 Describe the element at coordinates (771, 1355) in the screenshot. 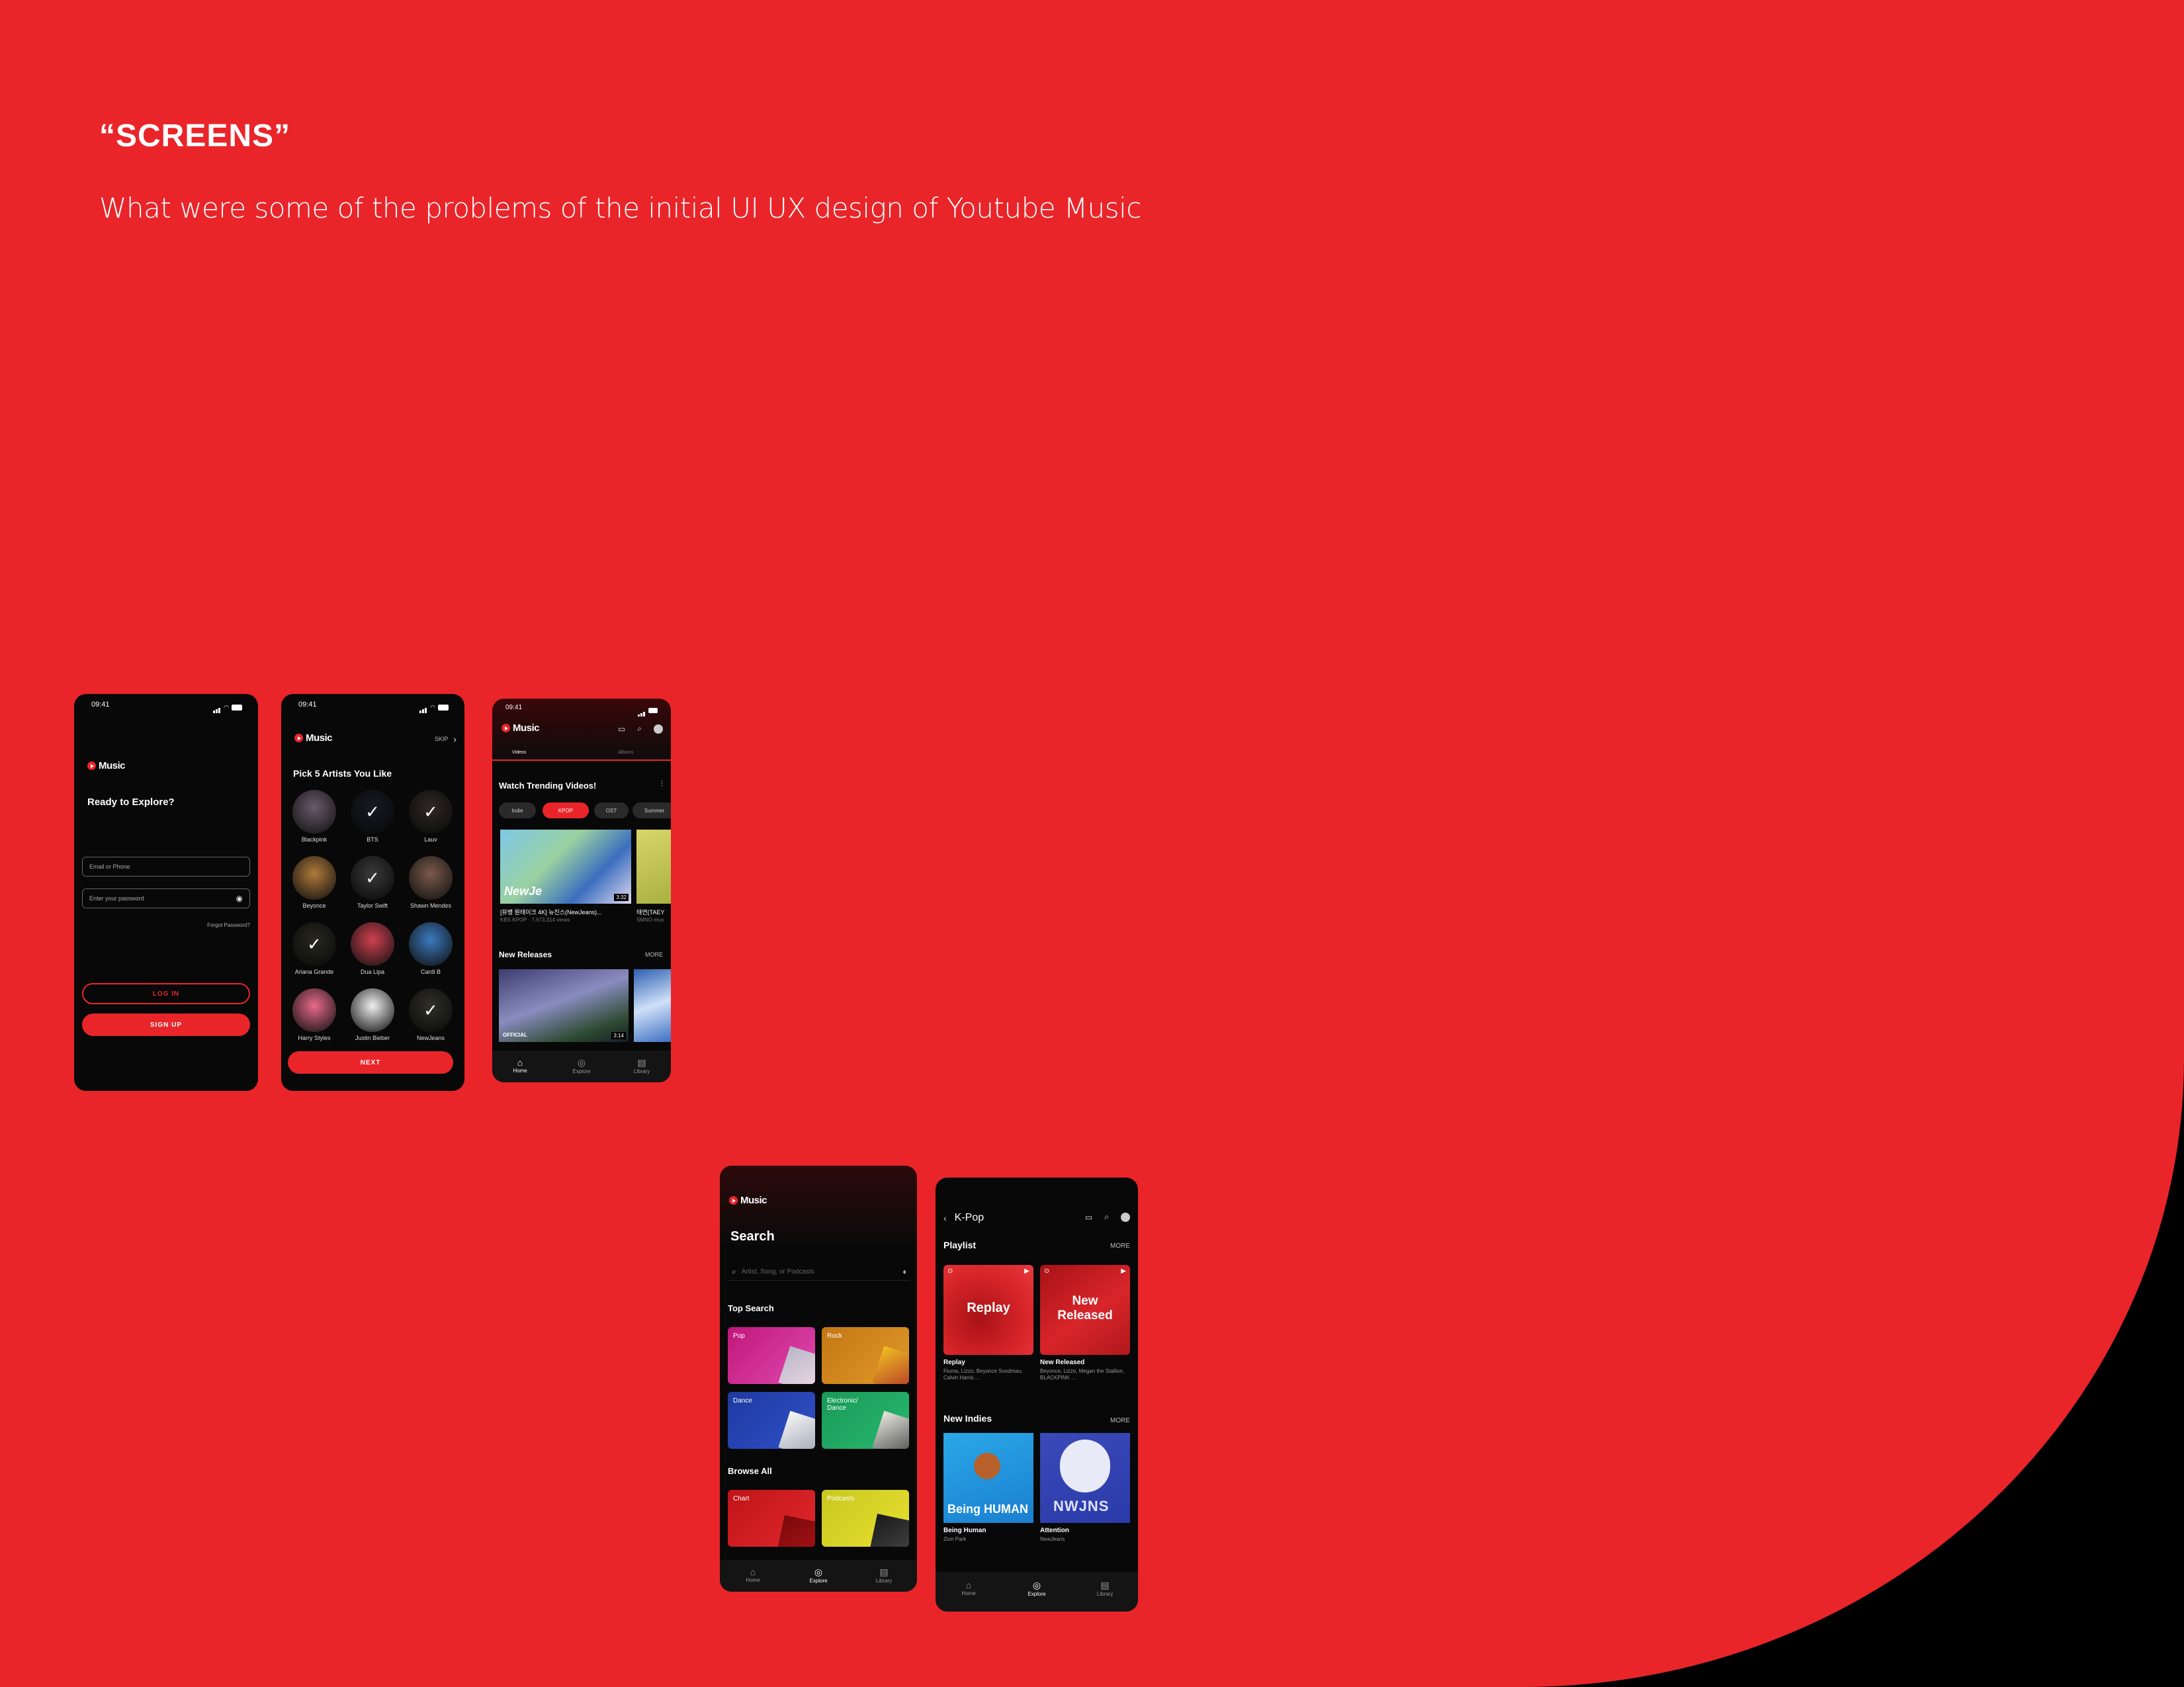

I see `tile-pop: Pop` at that location.